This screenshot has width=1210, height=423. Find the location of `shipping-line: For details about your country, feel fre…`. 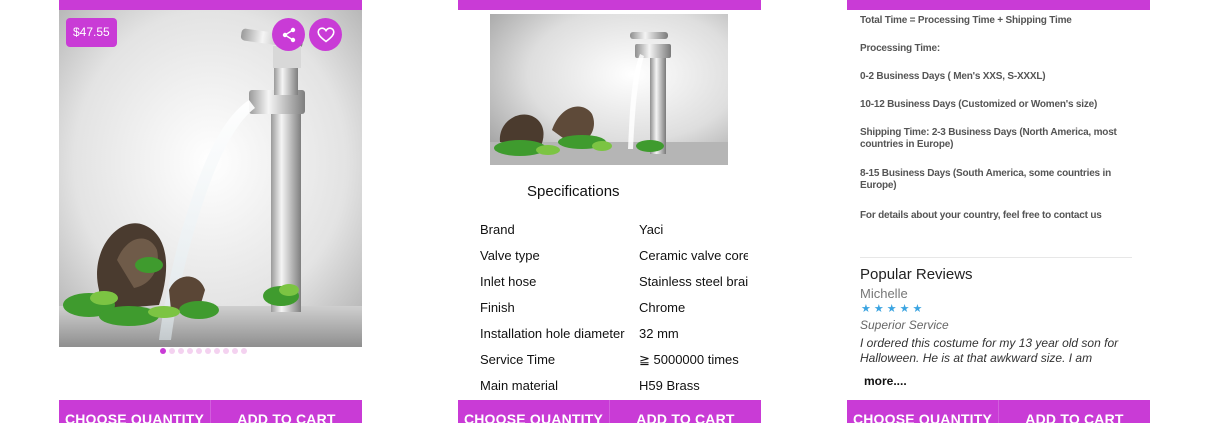

shipping-line: For details about your country, feel fre… is located at coordinates (981, 215).